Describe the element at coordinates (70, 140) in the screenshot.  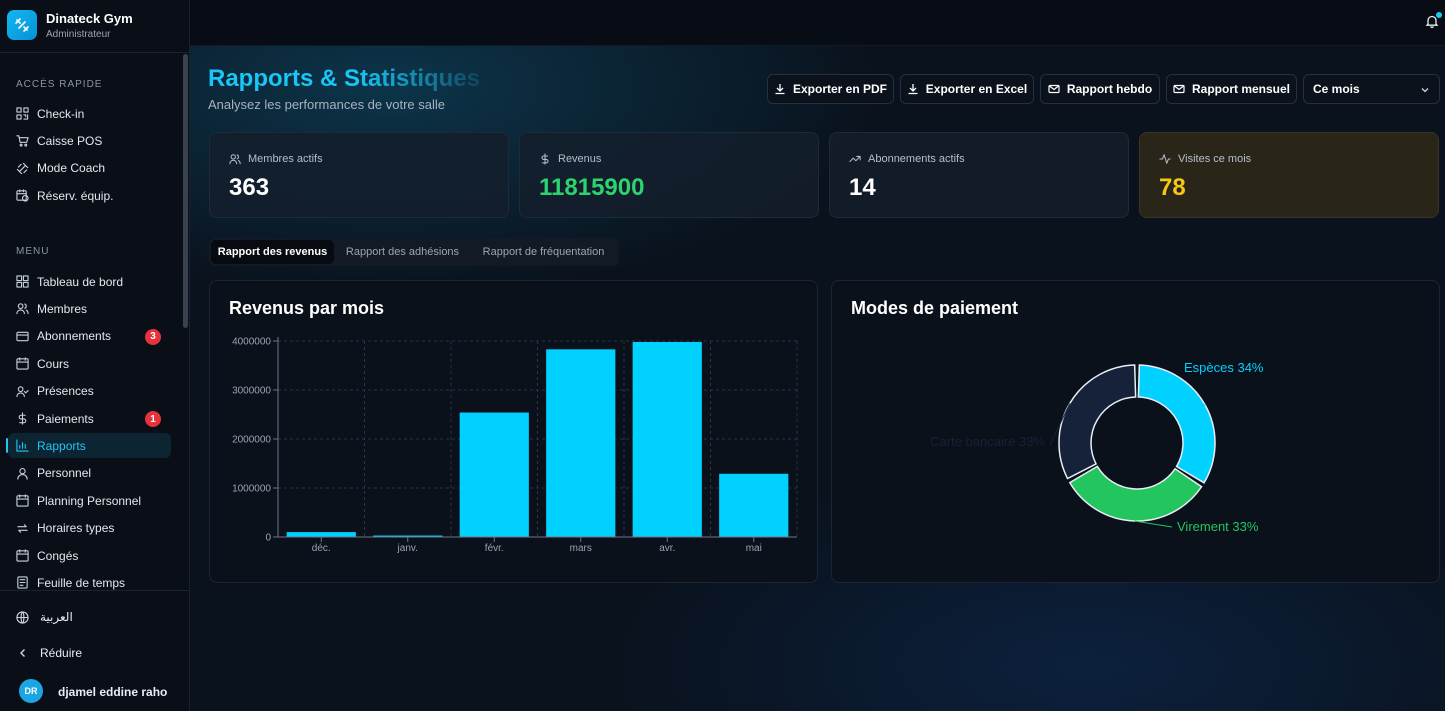
I see `sidebar-item-label: Caisse POS` at that location.